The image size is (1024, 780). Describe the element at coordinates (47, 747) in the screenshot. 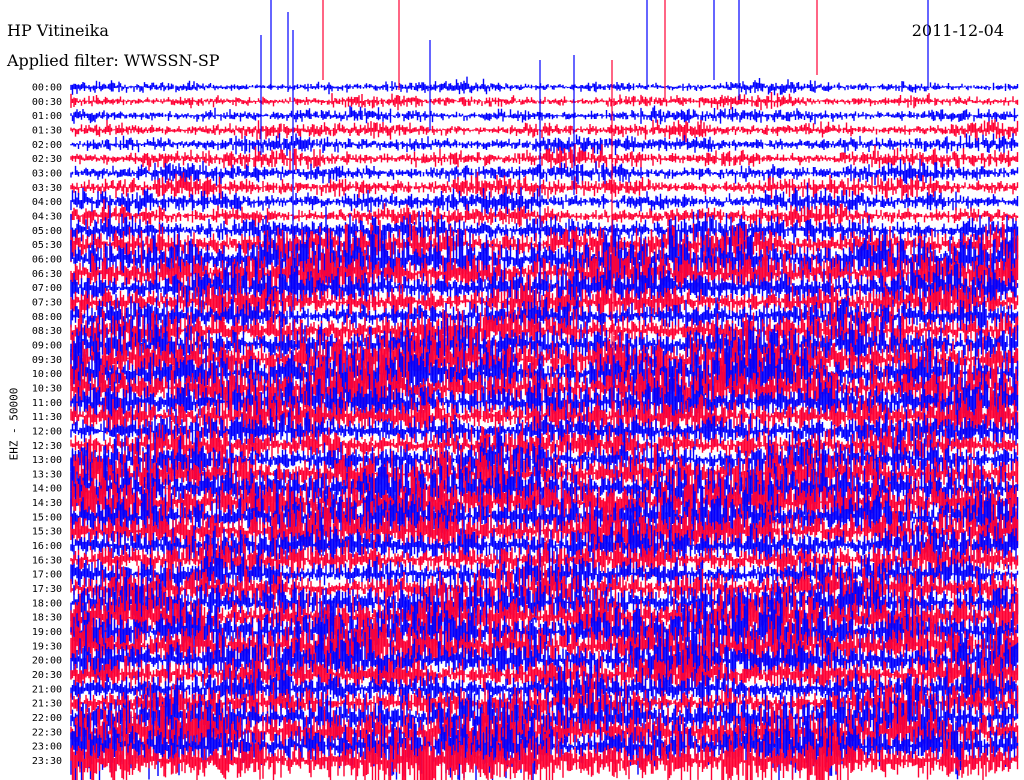

I see `row-label-2300: 23:00` at that location.